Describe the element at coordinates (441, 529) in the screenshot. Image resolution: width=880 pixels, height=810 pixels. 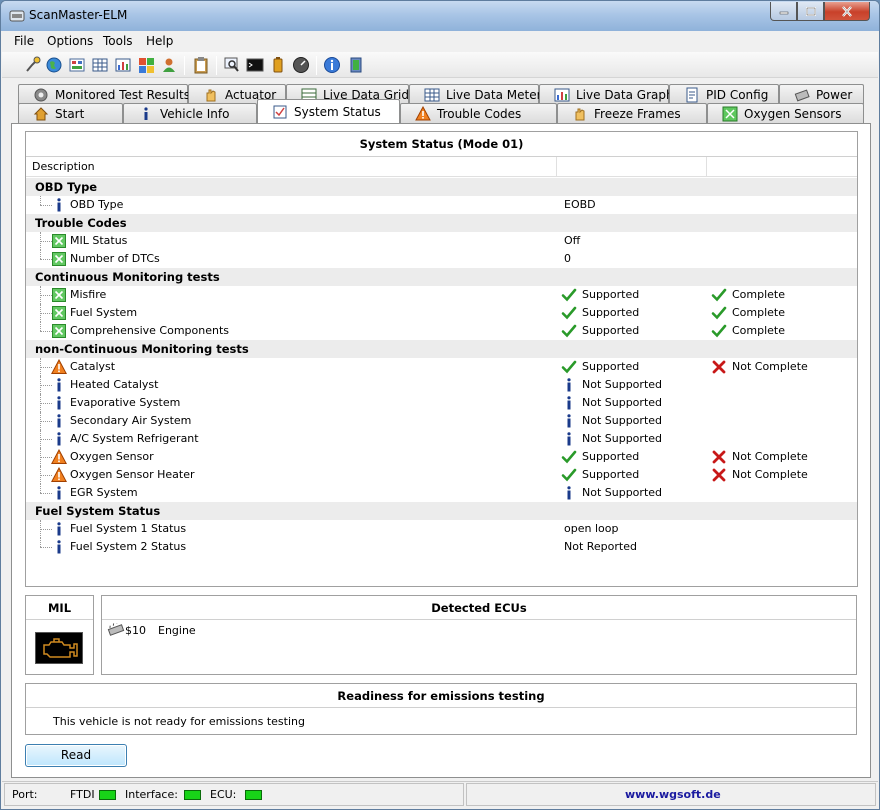
I see `table-row: Fuel System 1 Status open loop` at that location.